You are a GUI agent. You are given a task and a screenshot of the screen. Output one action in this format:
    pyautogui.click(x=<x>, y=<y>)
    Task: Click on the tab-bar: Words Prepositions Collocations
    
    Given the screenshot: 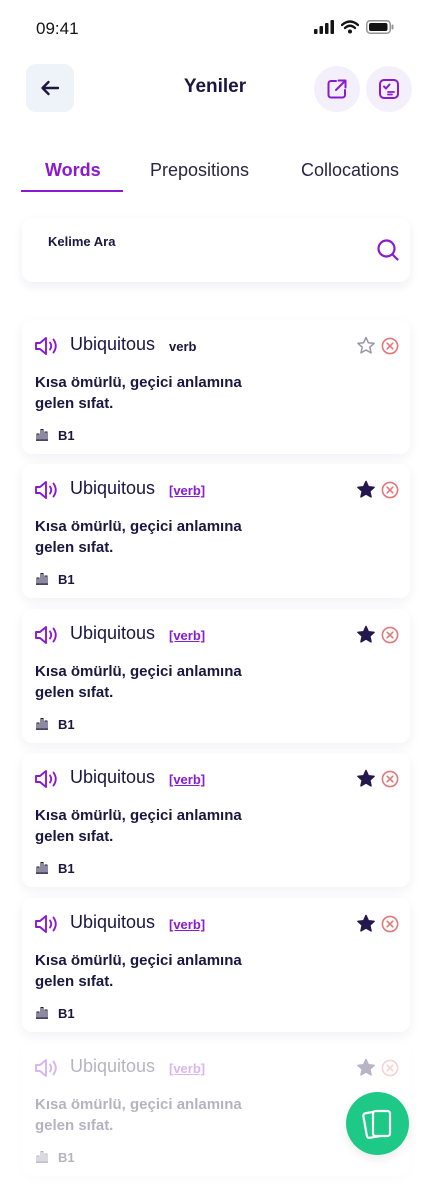 What is the action you would take?
    pyautogui.click(x=215, y=172)
    